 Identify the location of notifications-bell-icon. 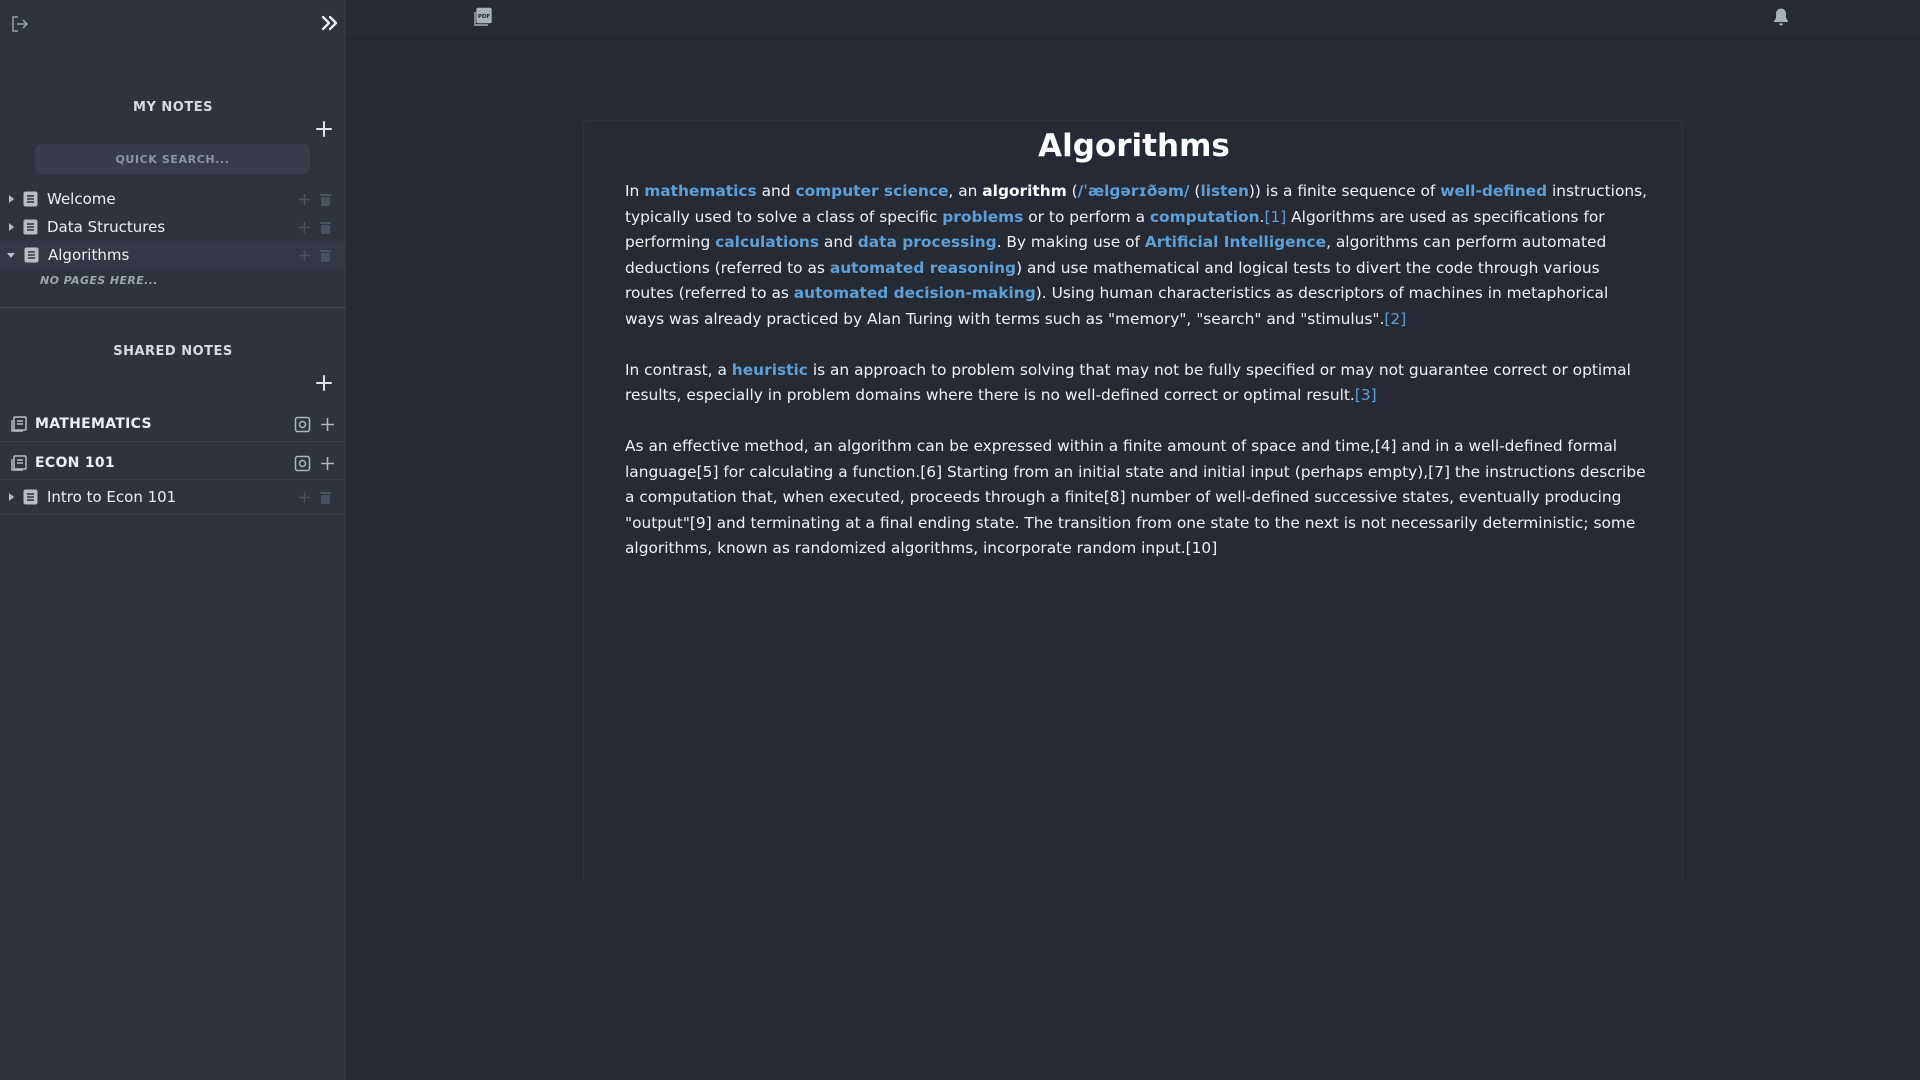
(1781, 17).